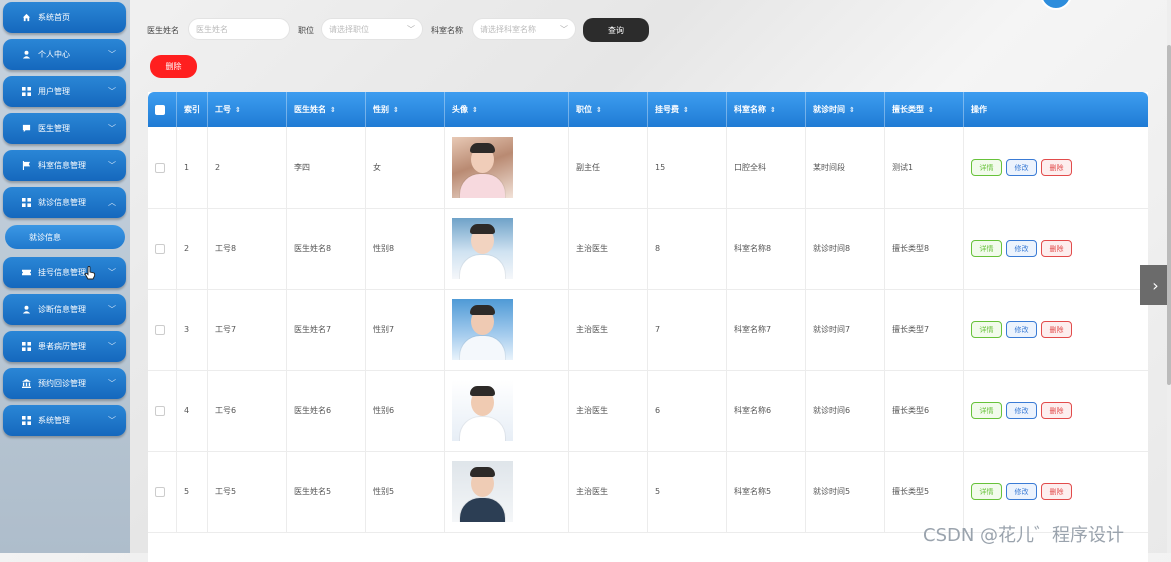 This screenshot has height=562, width=1171. Describe the element at coordinates (845, 167) in the screenshot. I see `cell-time: 某时间段` at that location.